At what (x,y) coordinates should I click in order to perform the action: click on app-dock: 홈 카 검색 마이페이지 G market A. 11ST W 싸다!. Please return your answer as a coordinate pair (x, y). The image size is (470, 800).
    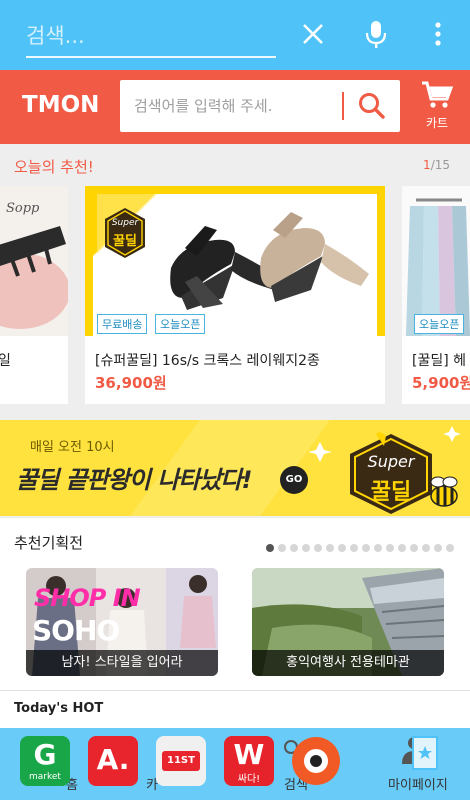
    Looking at the image, I should click on (235, 764).